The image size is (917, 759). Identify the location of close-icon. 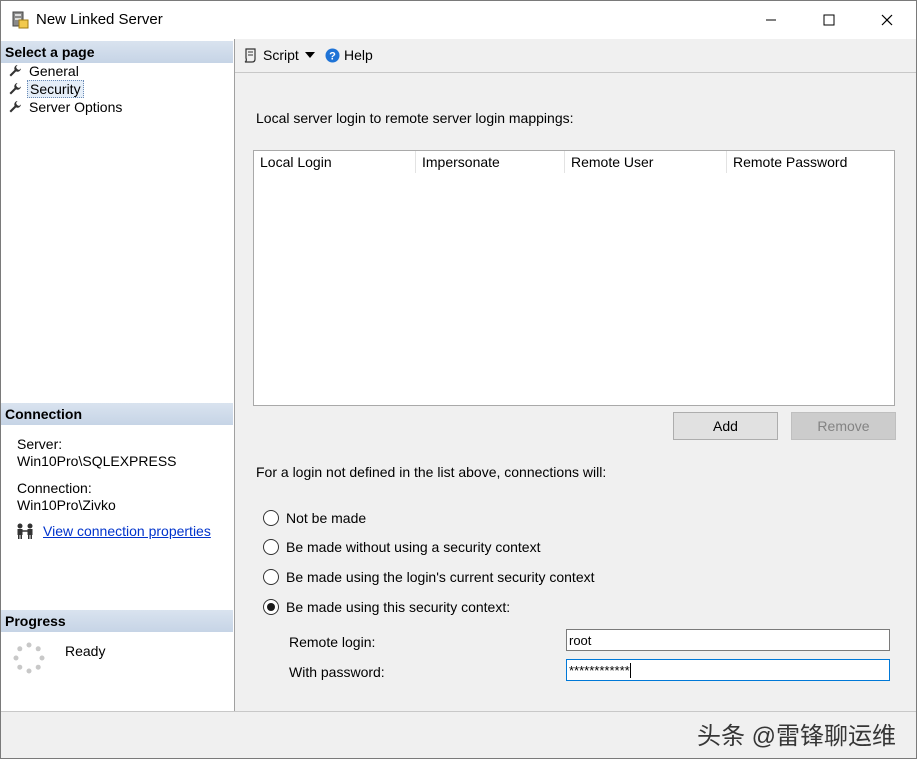
(887, 20).